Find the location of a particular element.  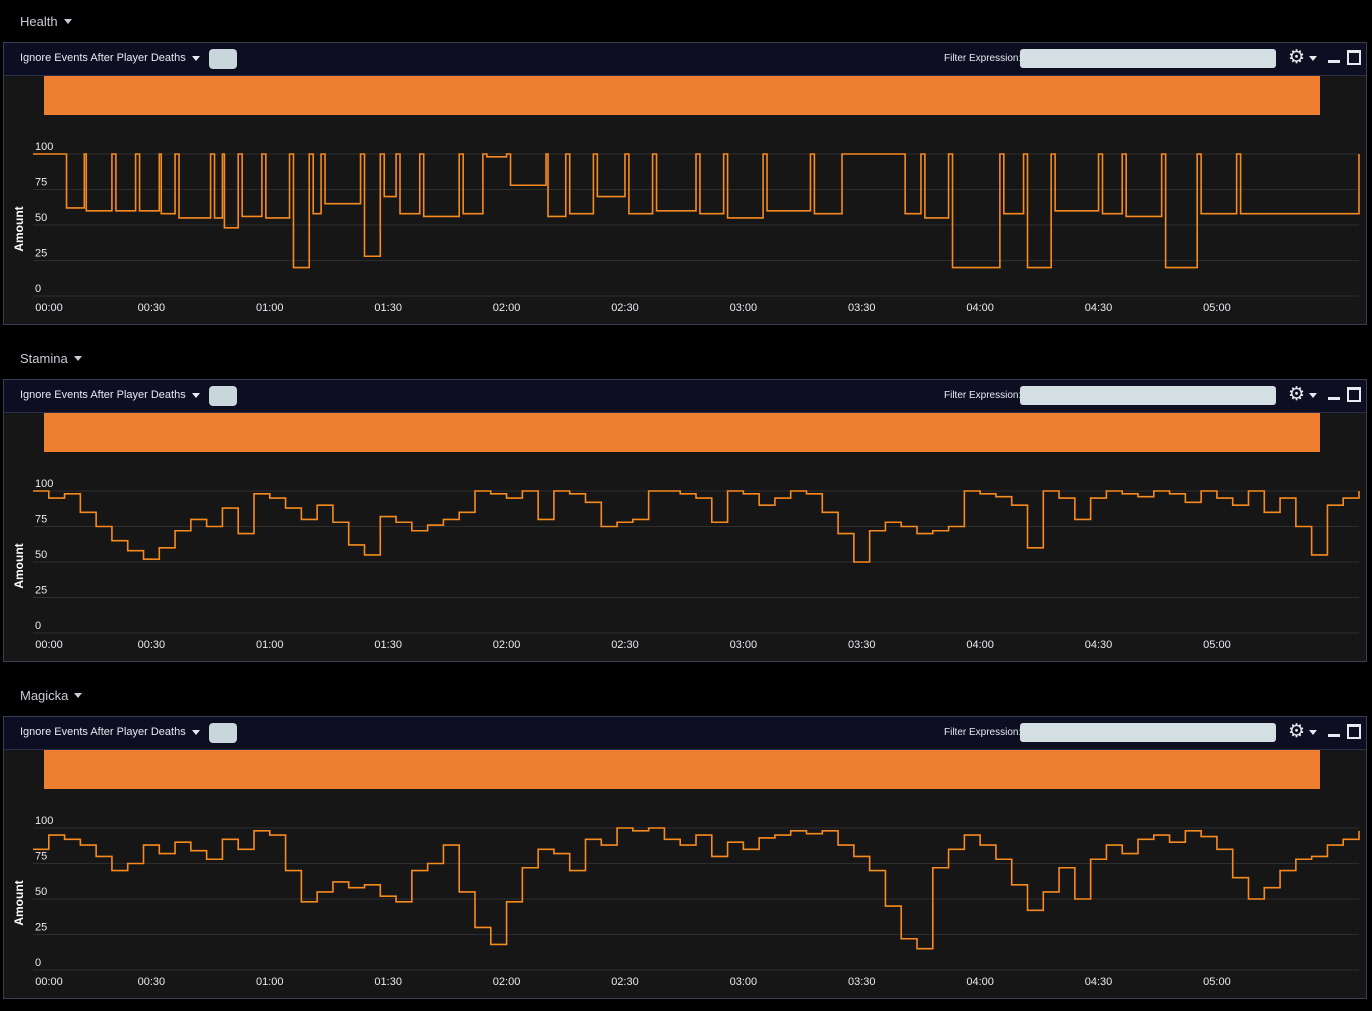

section-title: Magicka is located at coordinates (44, 695).